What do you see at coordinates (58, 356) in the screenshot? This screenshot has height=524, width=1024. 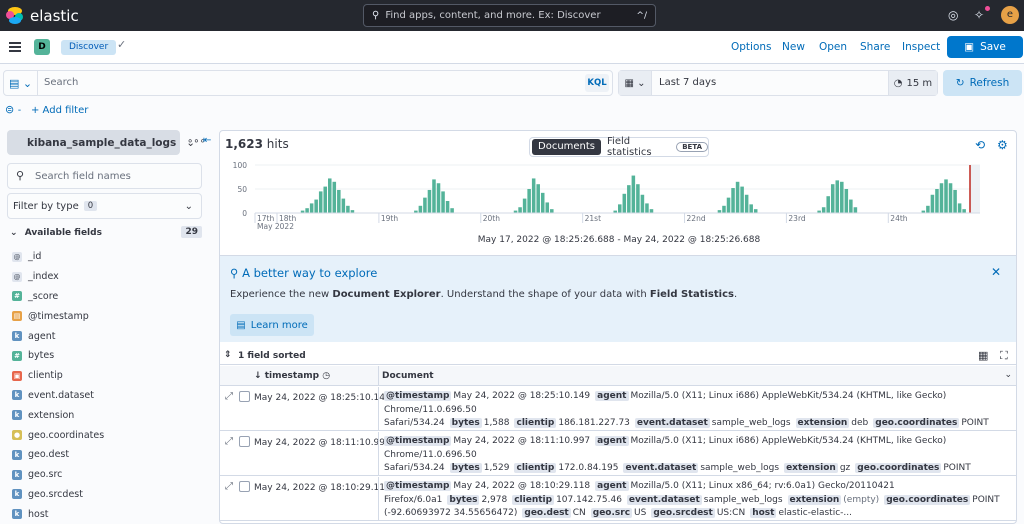 I see `field-item: # bytes` at bounding box center [58, 356].